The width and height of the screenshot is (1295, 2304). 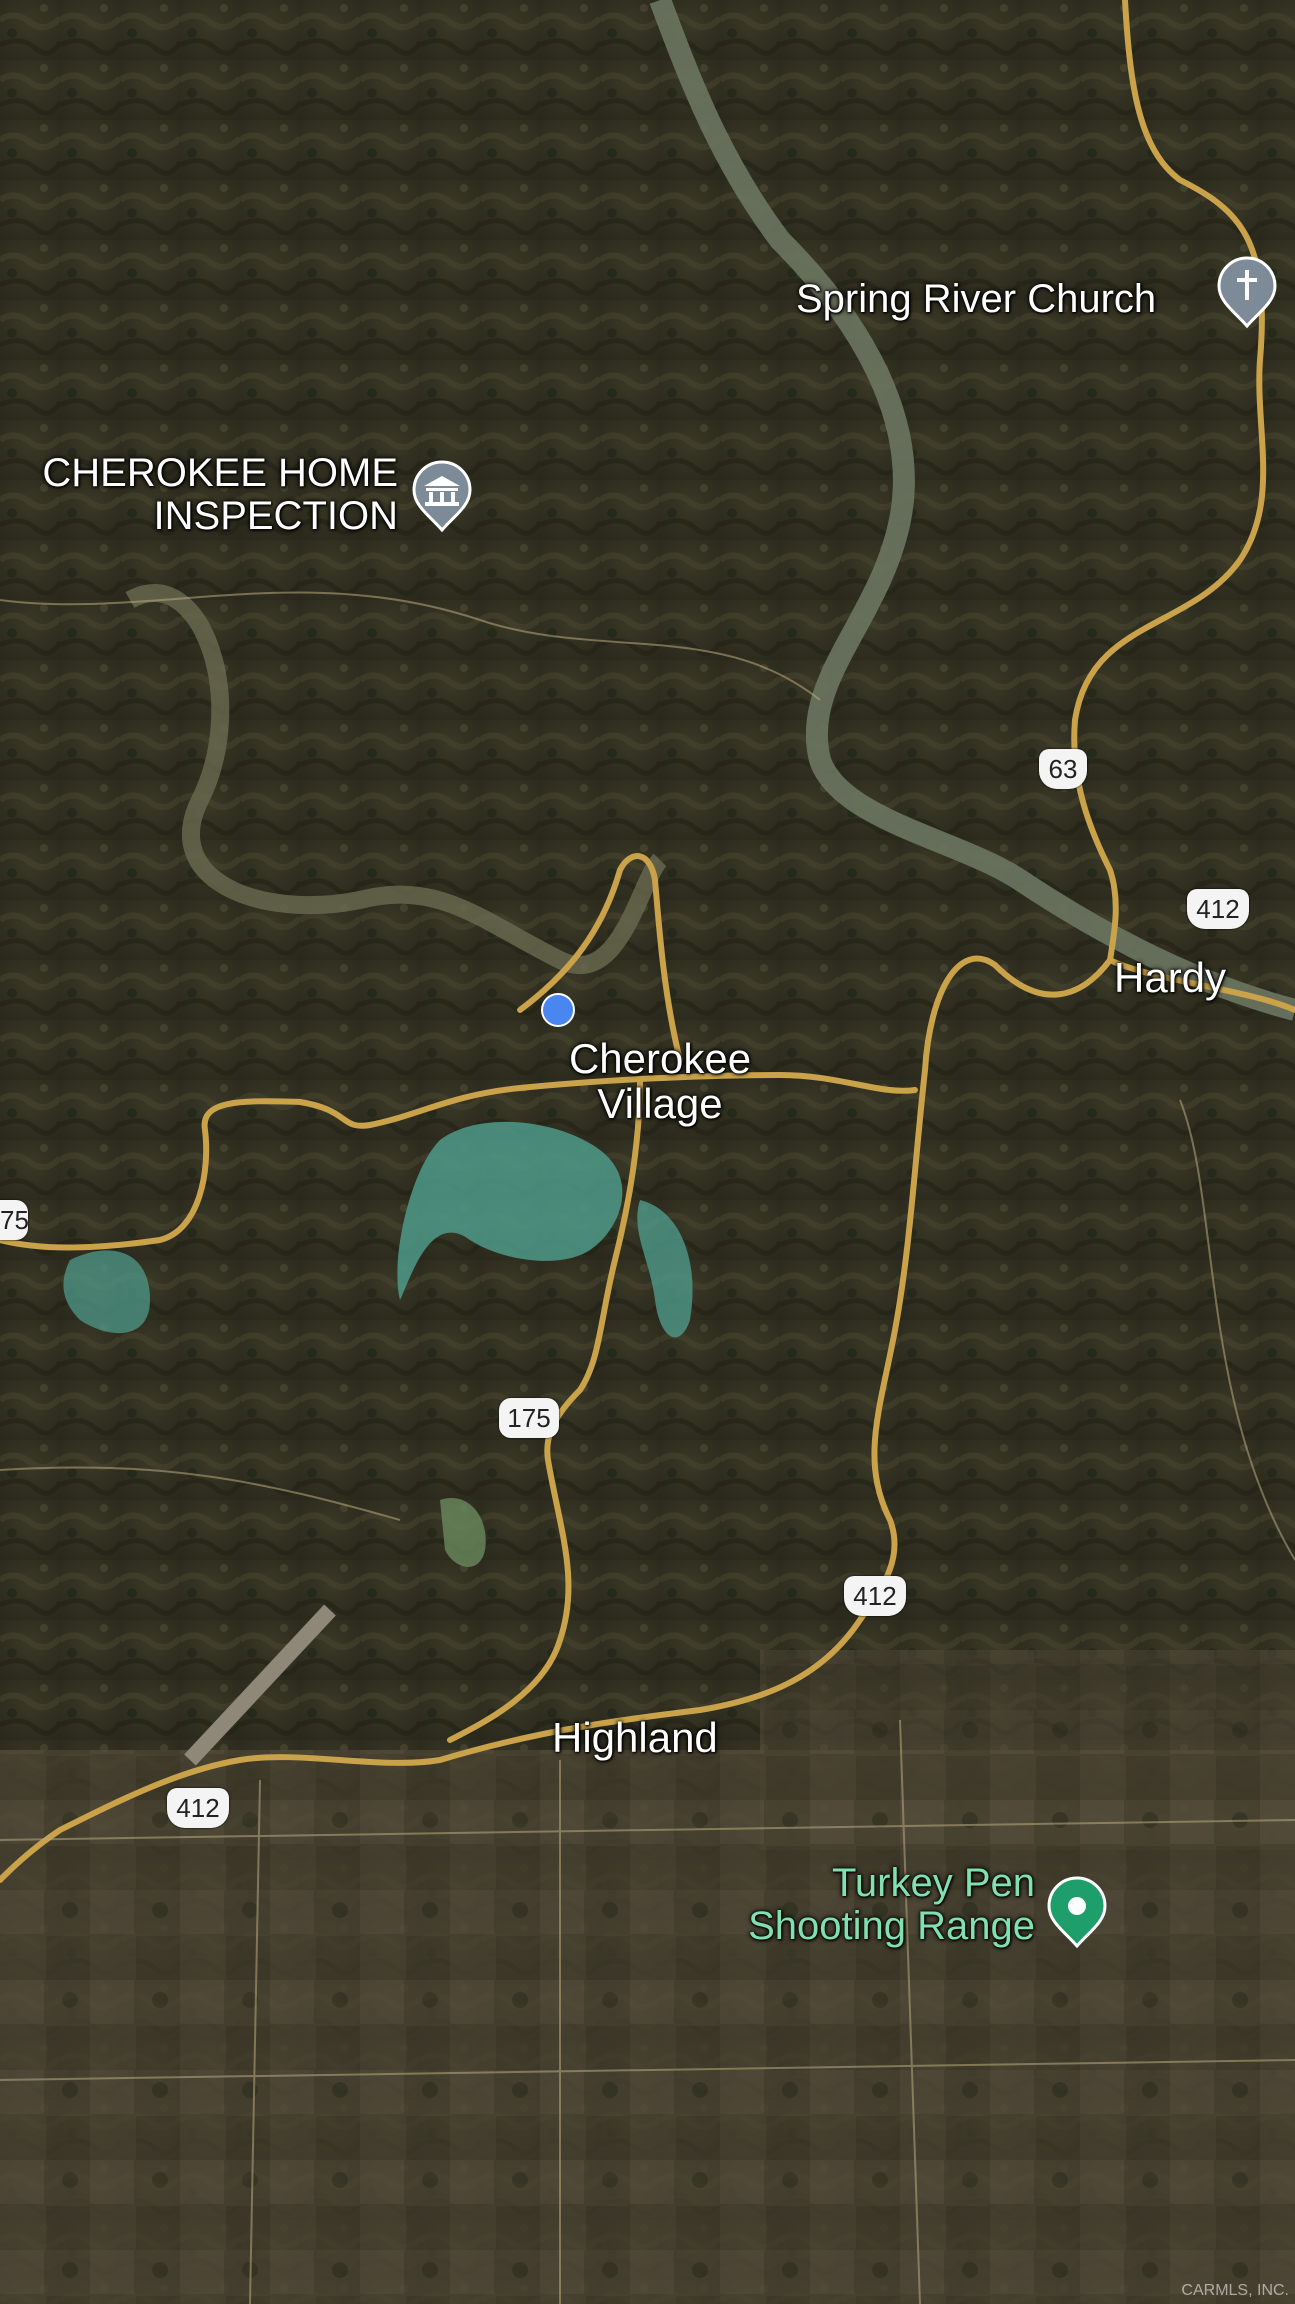 I want to click on church-pin-icon, so click(x=1247, y=293).